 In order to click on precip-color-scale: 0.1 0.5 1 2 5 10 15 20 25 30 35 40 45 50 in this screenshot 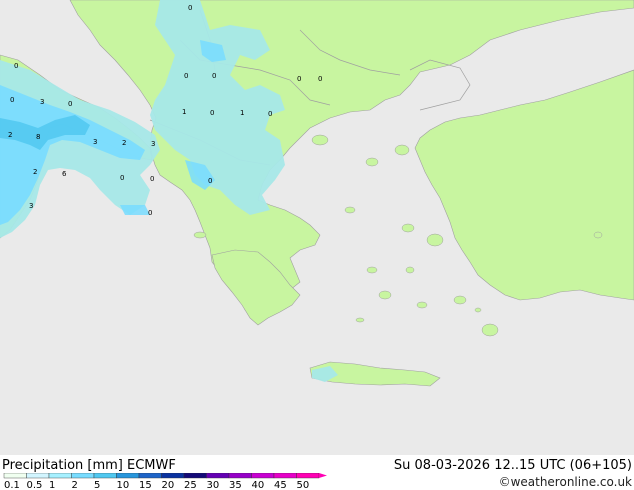, I will do `click(165, 481)`.